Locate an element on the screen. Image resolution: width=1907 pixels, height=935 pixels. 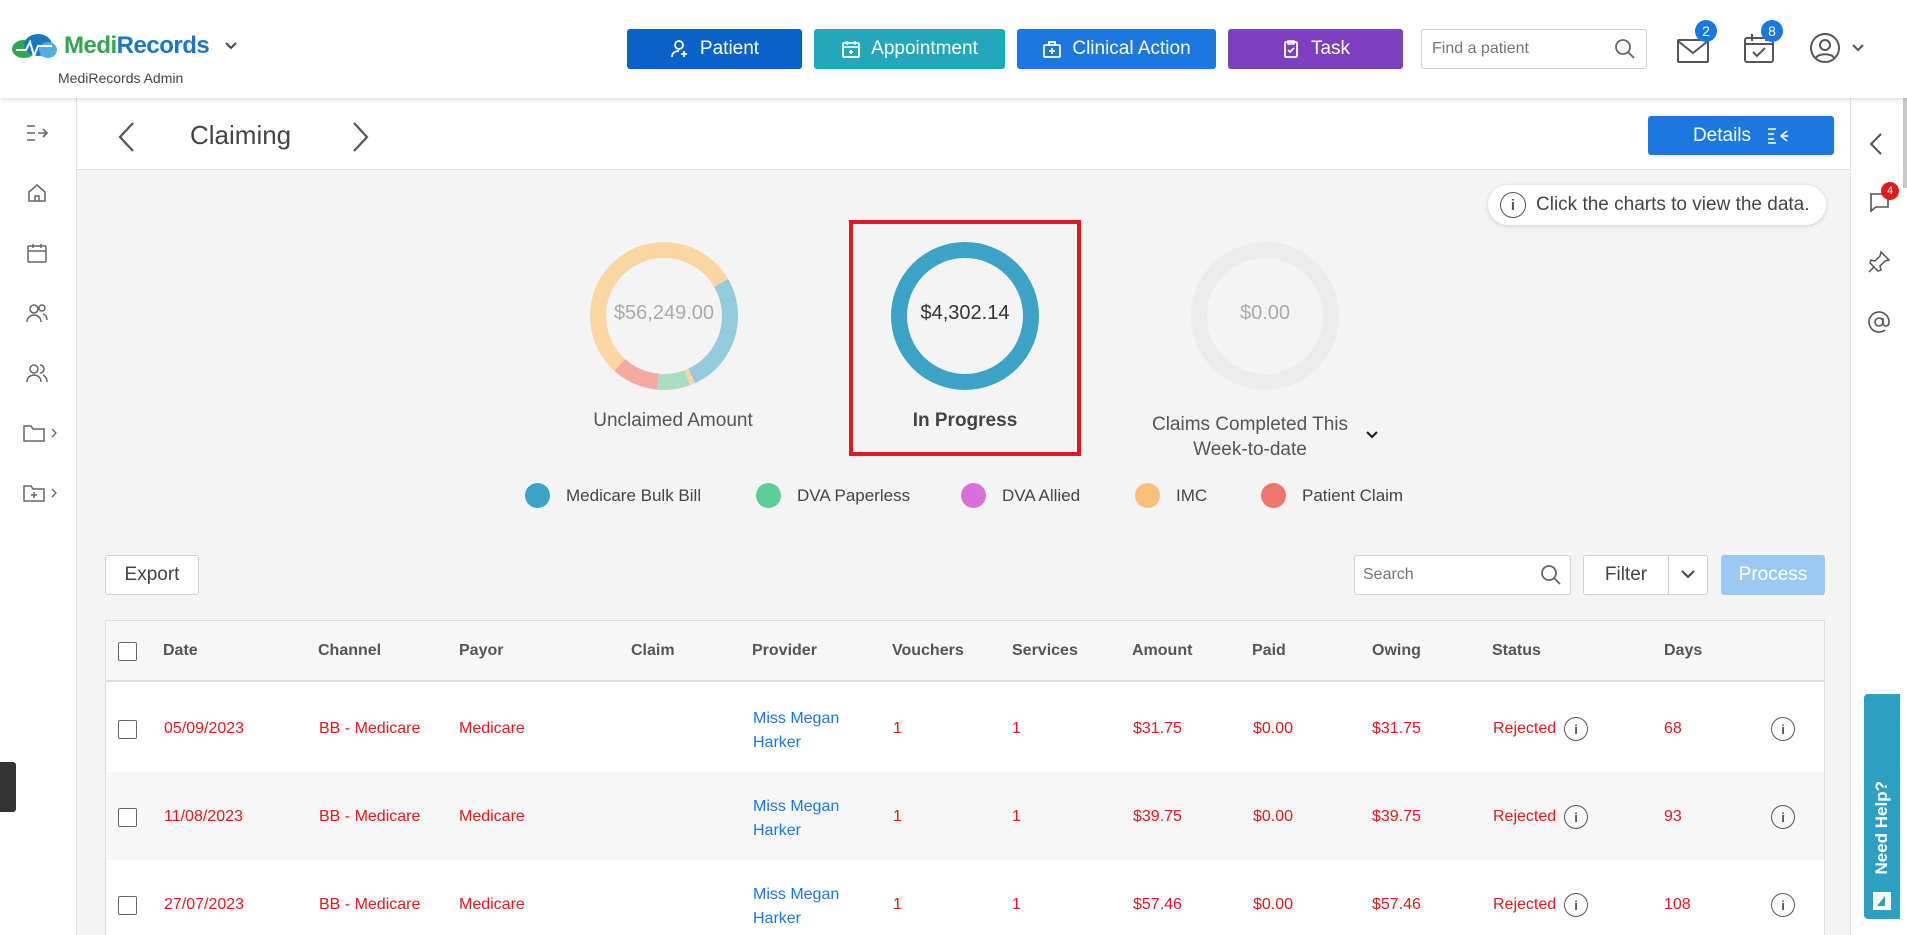
legend-imc: IMC is located at coordinates (1171, 495).